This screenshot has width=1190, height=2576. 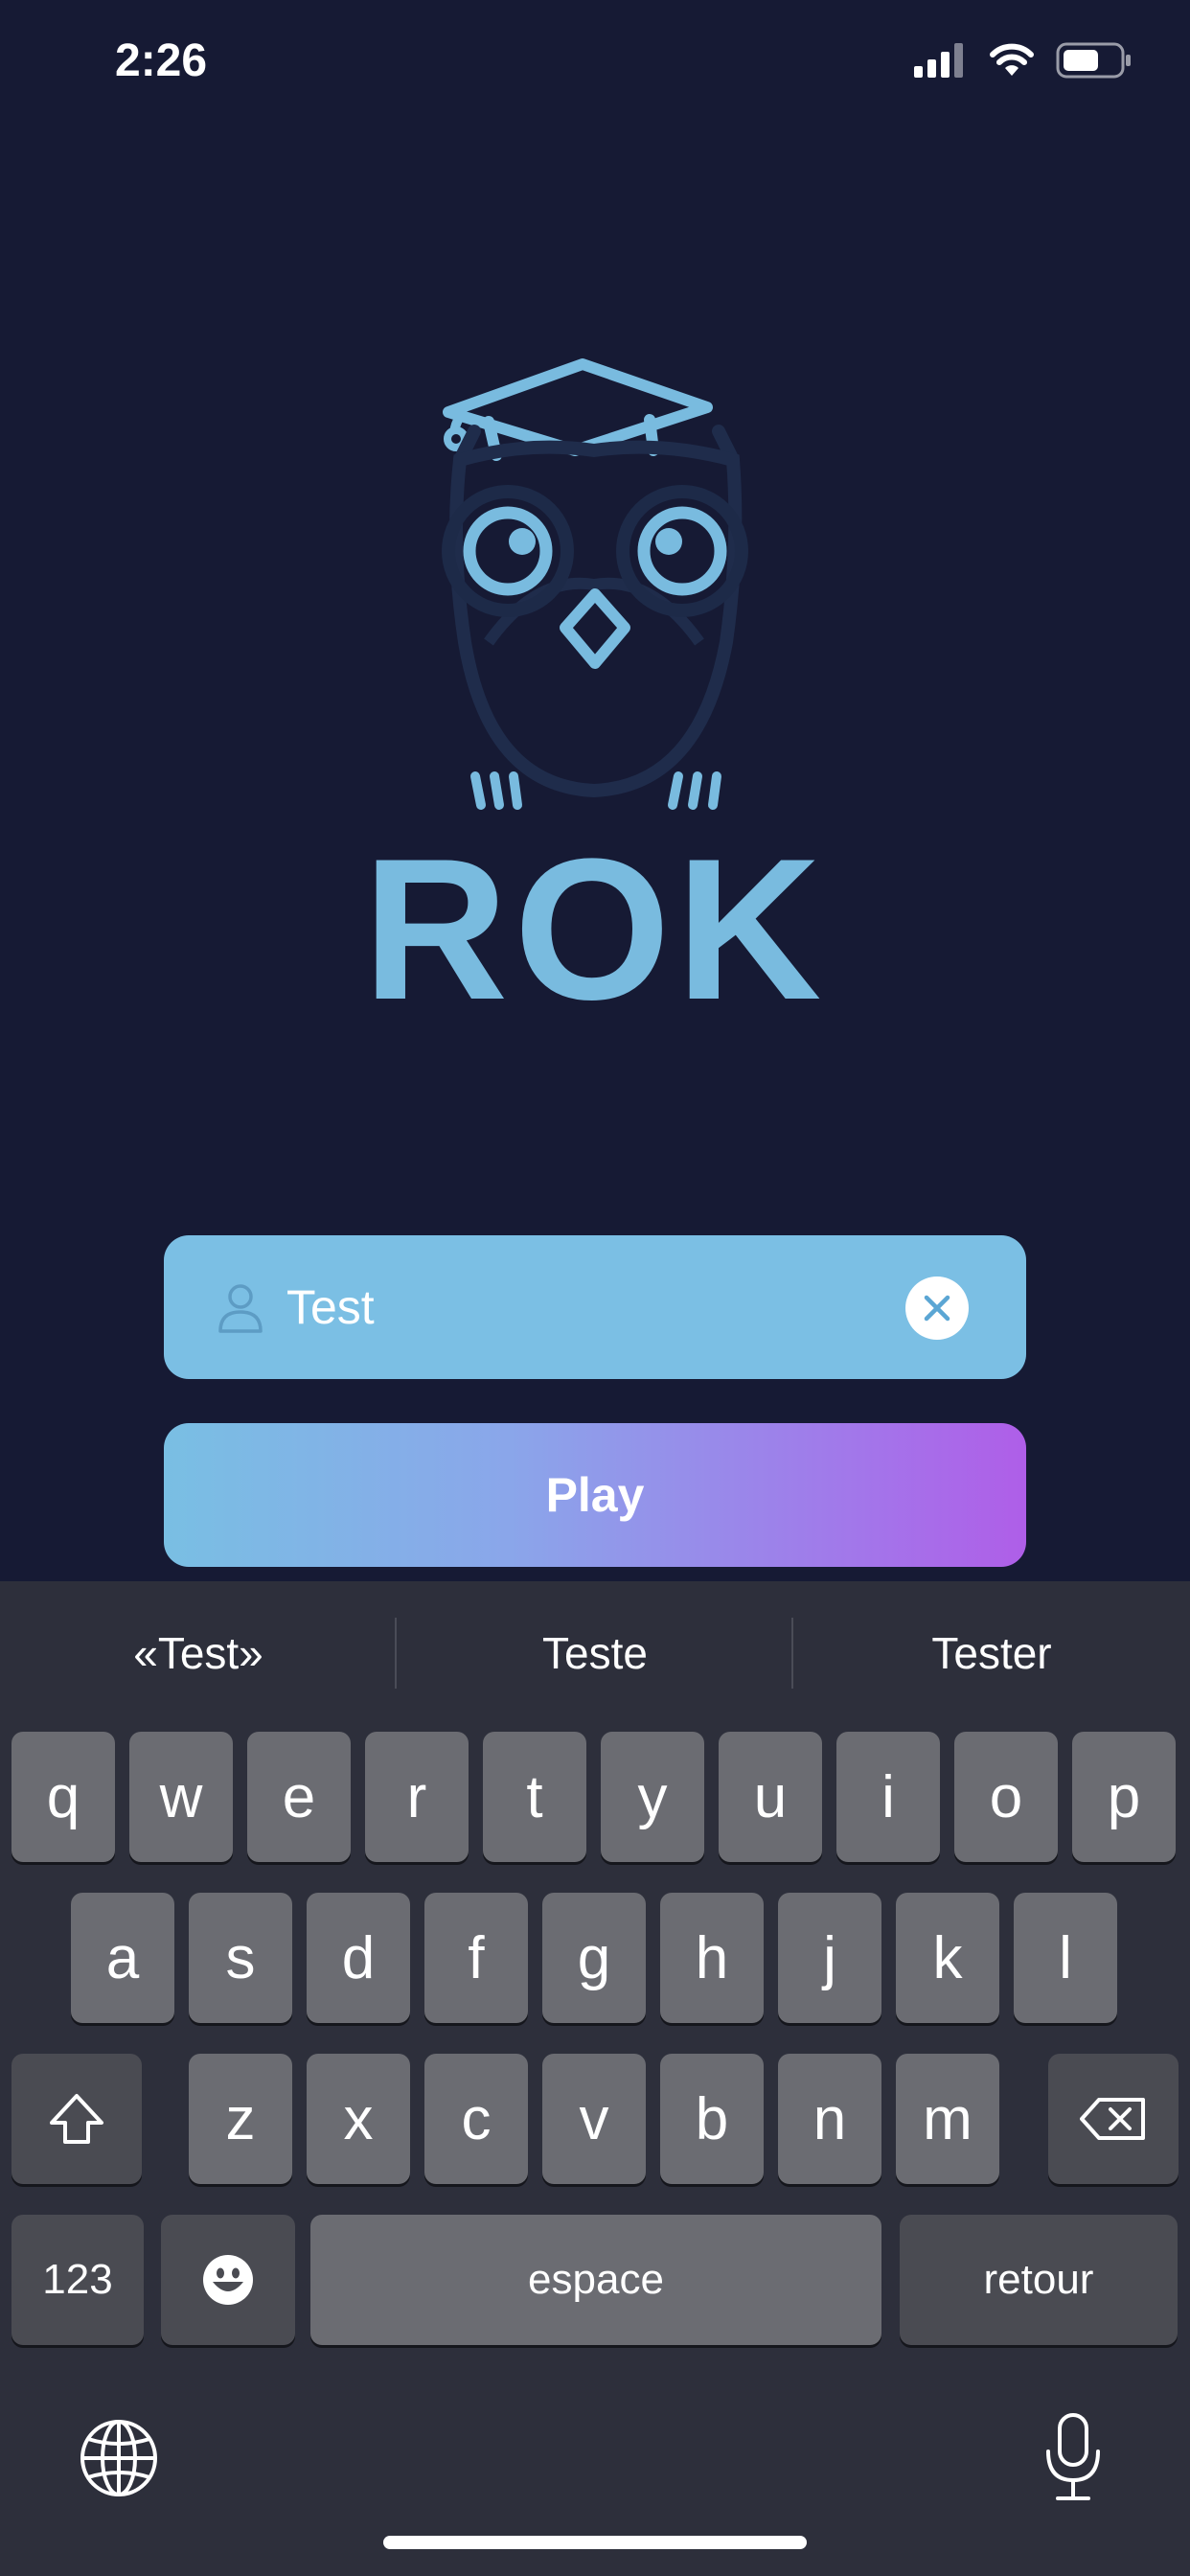 I want to click on key-b: b, so click(x=712, y=2119).